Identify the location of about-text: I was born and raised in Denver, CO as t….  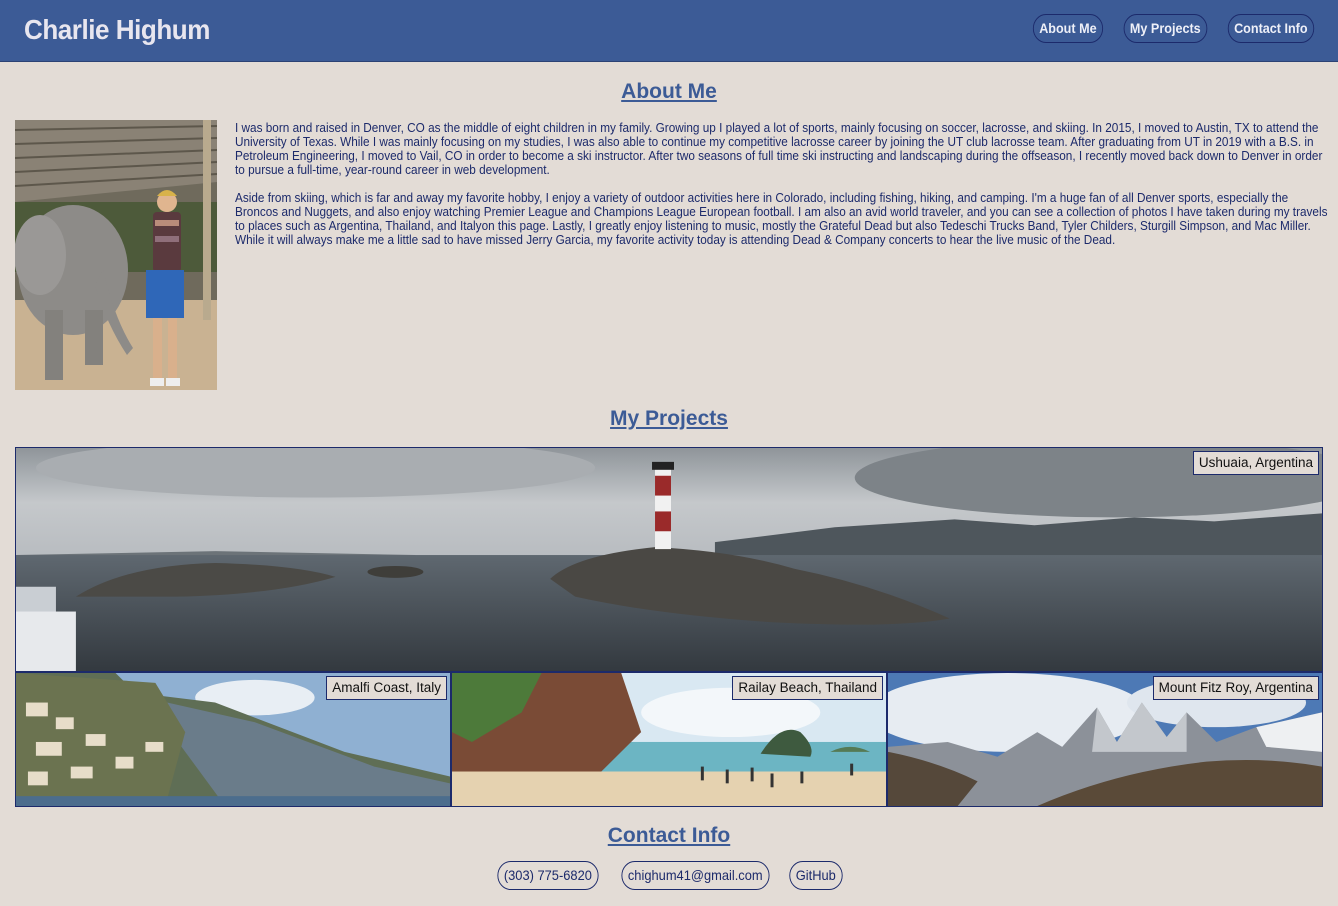
(784, 184).